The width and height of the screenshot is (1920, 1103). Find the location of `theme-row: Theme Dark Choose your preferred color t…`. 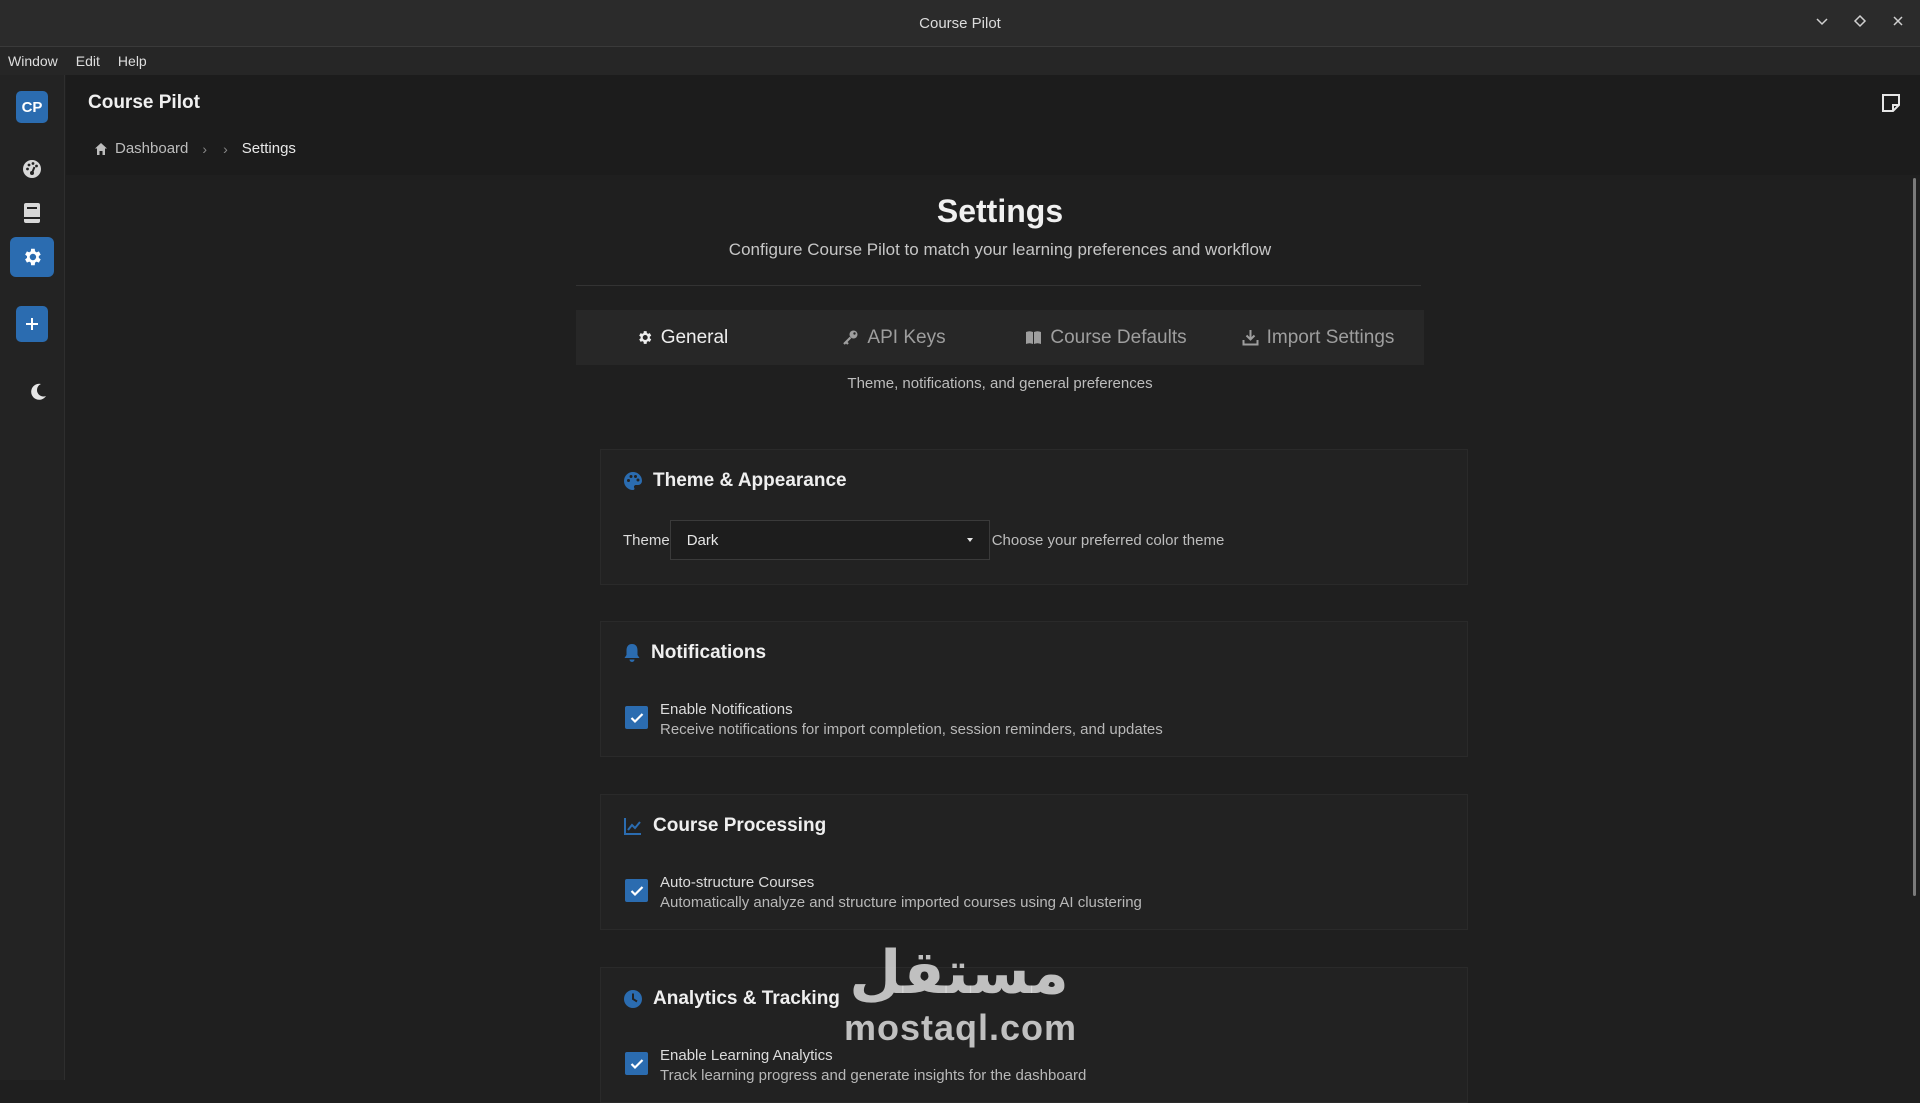

theme-row: Theme Dark Choose your preferred color t… is located at coordinates (923, 540).